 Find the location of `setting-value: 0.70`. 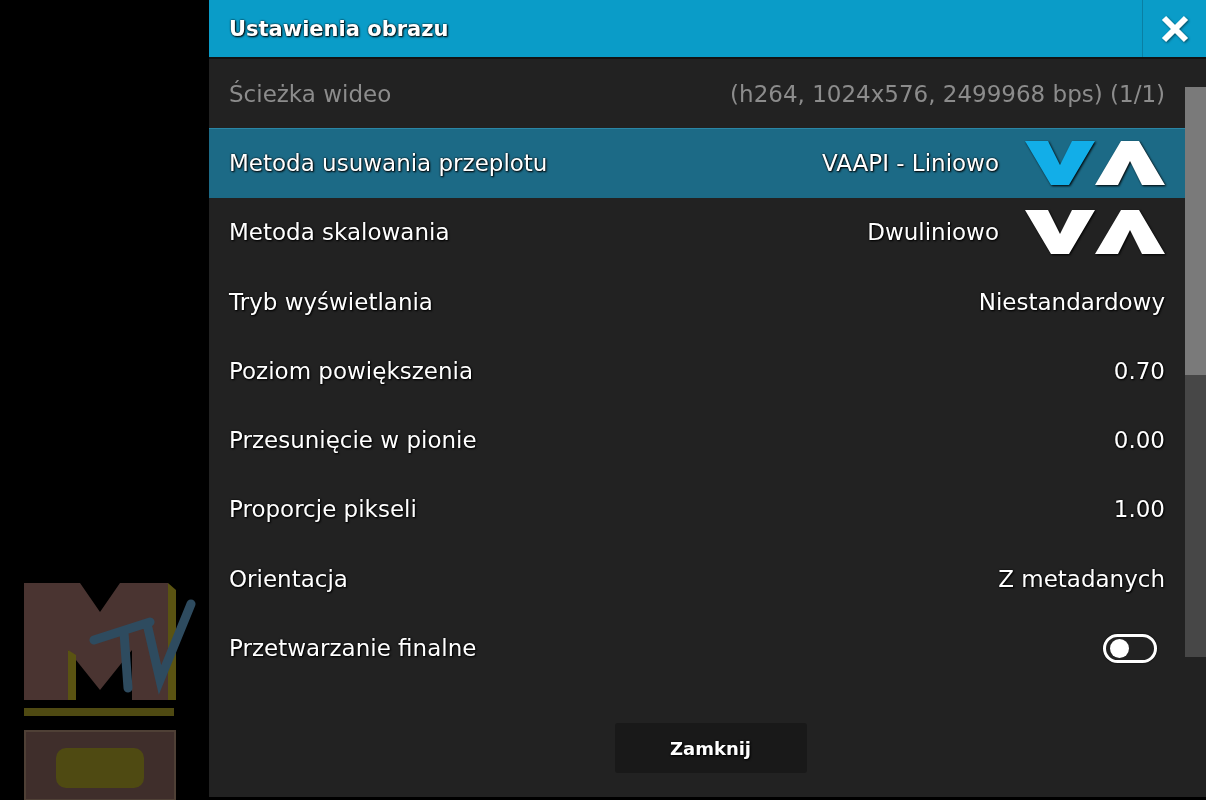

setting-value: 0.70 is located at coordinates (1139, 370).